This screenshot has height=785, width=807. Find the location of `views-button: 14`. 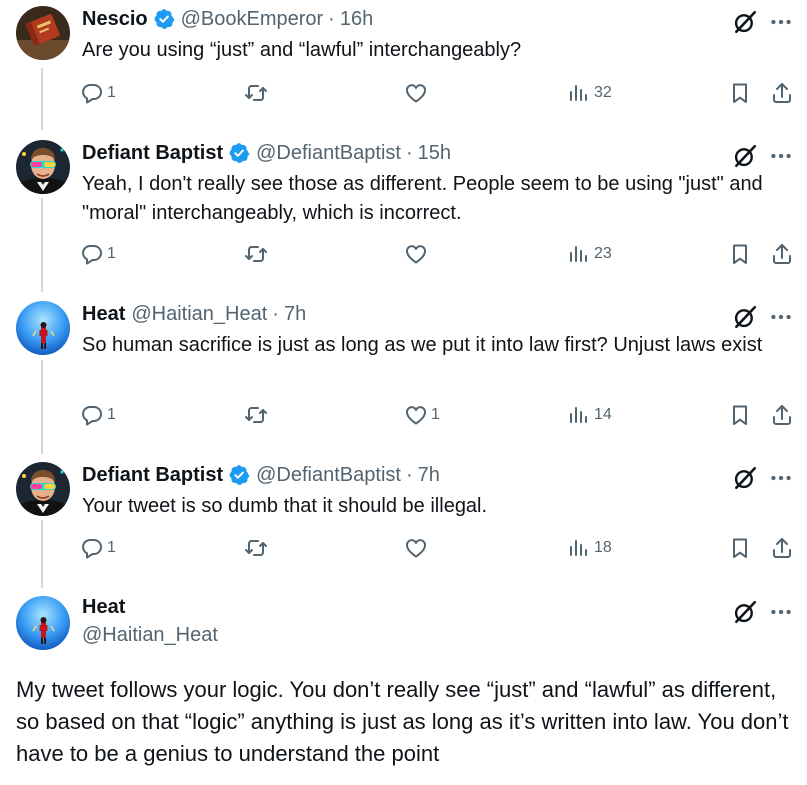

views-button: 14 is located at coordinates (589, 415).